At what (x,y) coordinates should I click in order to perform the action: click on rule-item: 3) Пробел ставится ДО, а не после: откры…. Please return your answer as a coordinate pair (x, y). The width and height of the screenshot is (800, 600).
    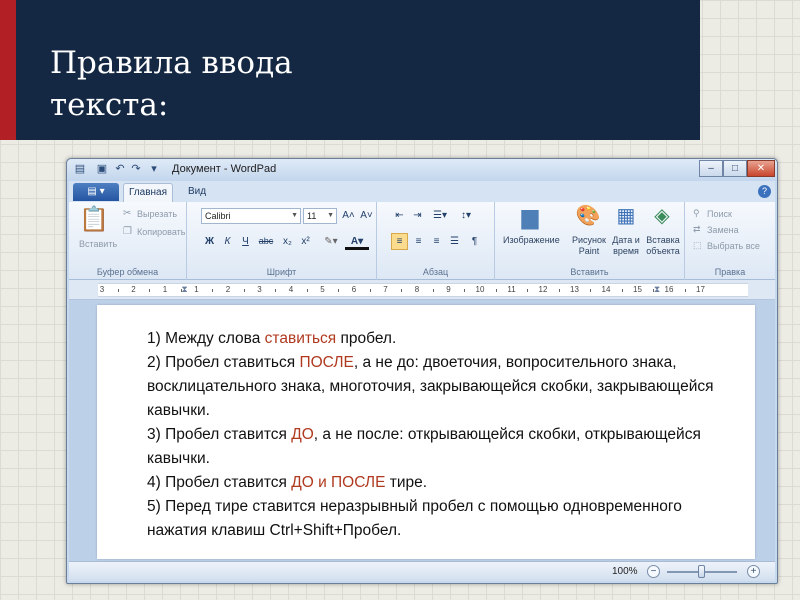
    Looking at the image, I should click on (442, 447).